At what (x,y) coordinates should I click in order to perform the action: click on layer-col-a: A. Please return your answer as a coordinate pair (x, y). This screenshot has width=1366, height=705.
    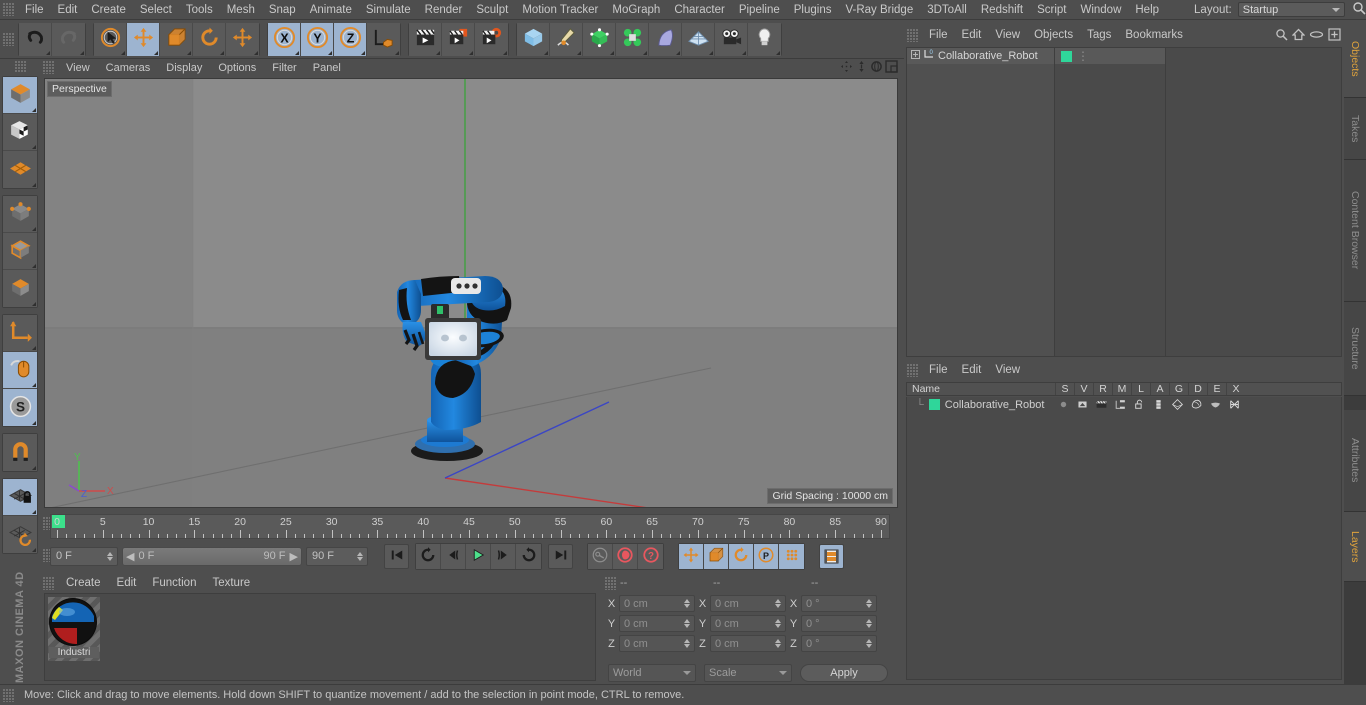
    Looking at the image, I should click on (1159, 389).